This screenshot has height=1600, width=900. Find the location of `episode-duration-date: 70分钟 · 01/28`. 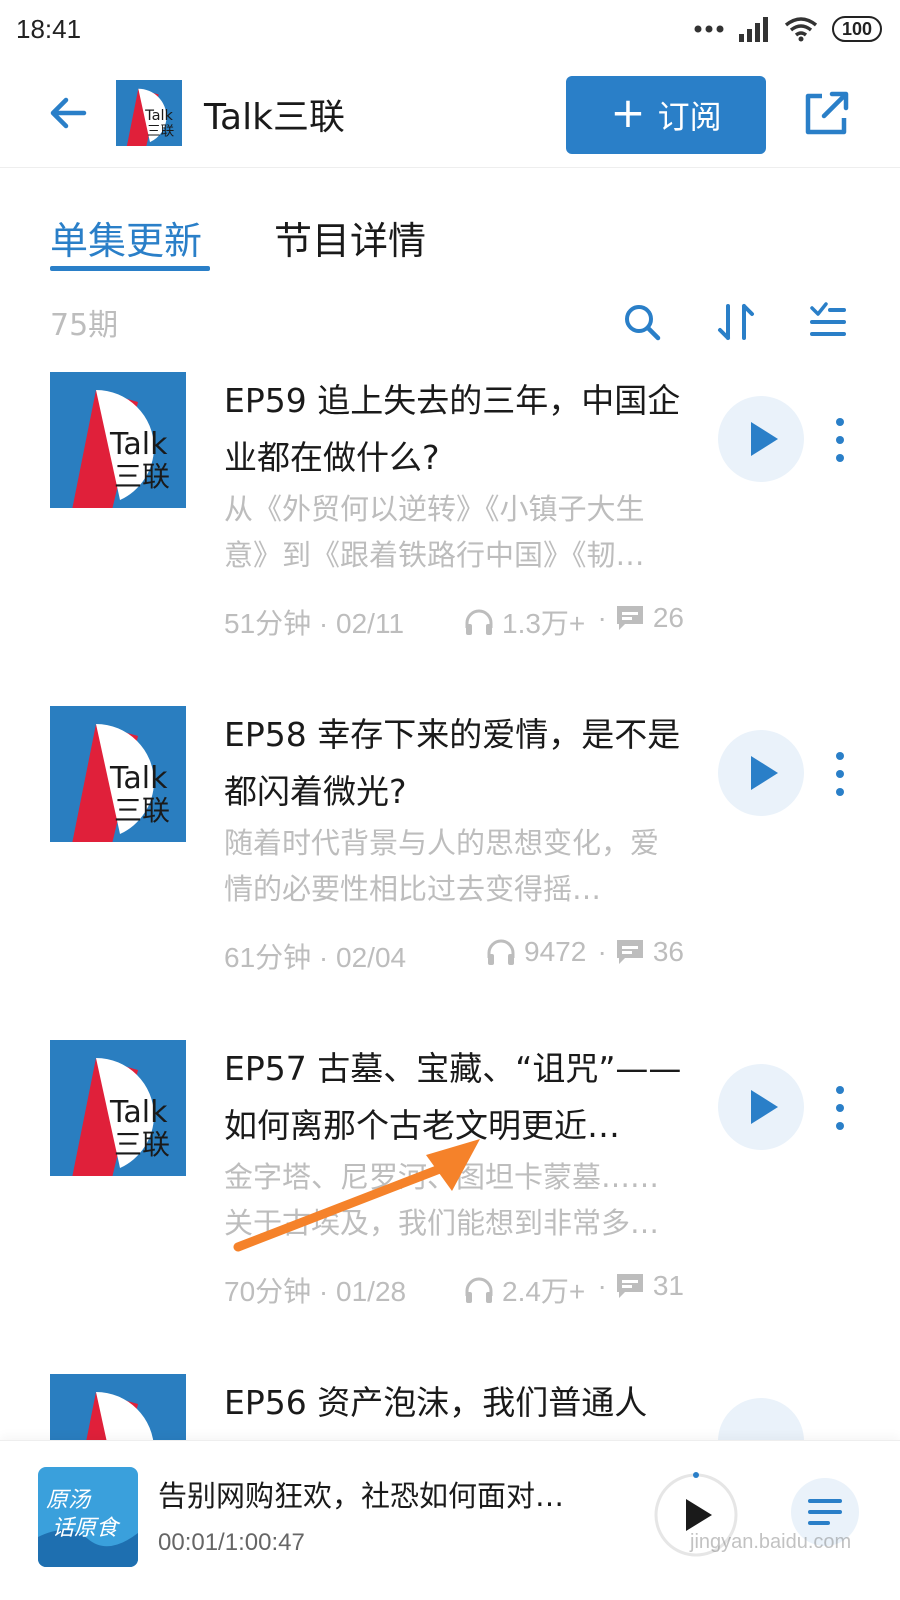

episode-duration-date: 70分钟 · 01/28 is located at coordinates (315, 1291).